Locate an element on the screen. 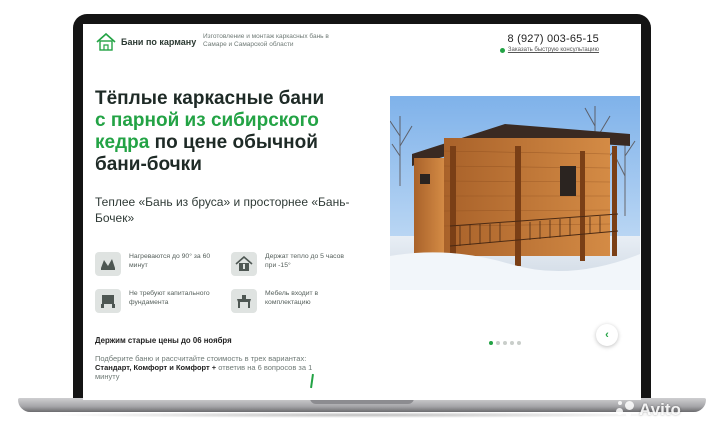 The width and height of the screenshot is (720, 436). feature-text: Держат тепло до 5 часов при -15° is located at coordinates (305, 261).